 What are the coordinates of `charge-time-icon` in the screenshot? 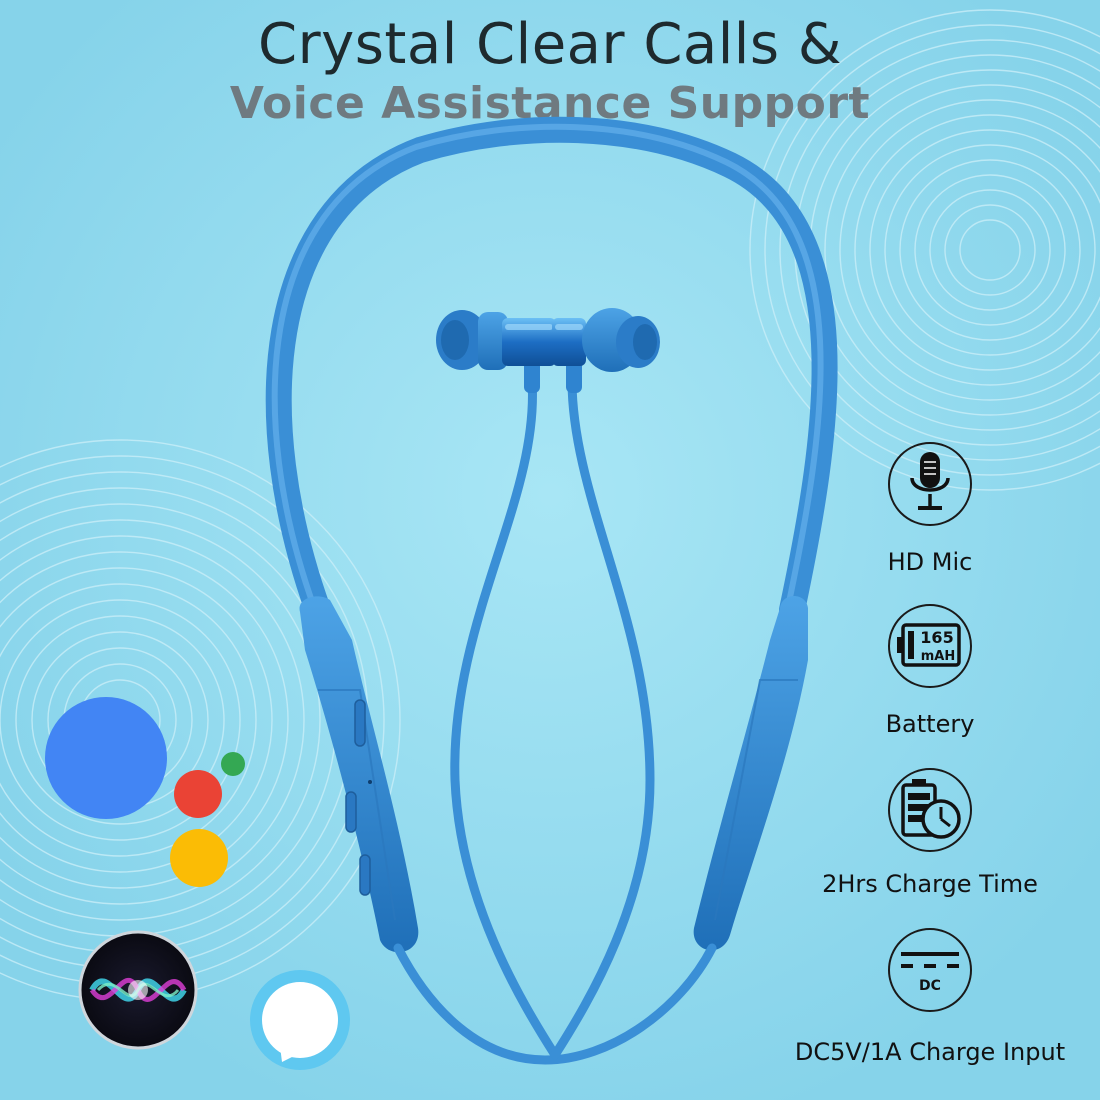 It's located at (930, 810).